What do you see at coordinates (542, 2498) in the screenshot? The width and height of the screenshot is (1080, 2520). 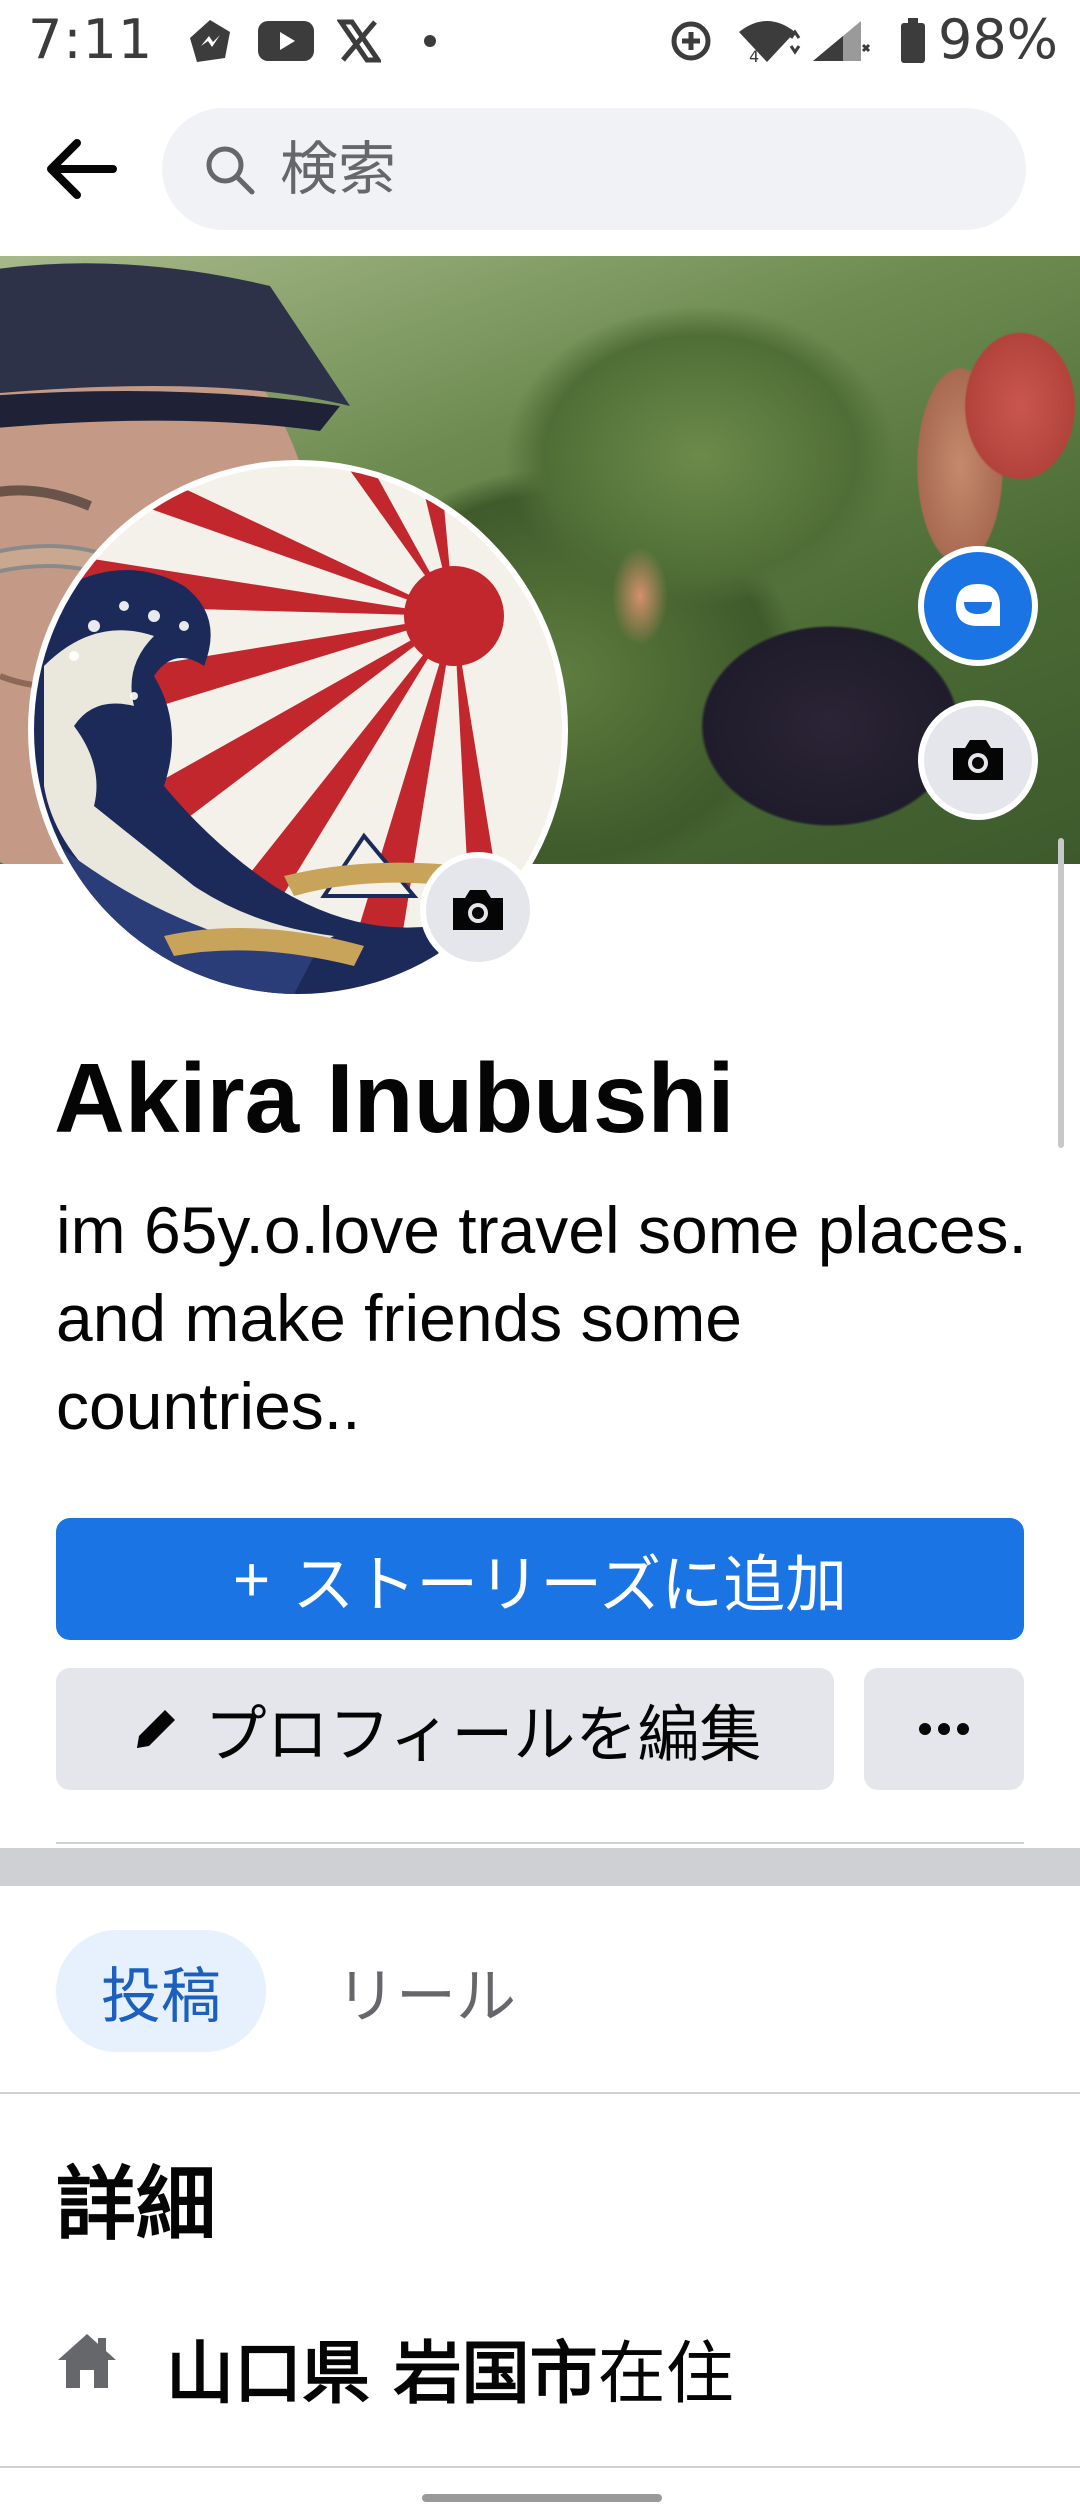 I see `home-indicator` at bounding box center [542, 2498].